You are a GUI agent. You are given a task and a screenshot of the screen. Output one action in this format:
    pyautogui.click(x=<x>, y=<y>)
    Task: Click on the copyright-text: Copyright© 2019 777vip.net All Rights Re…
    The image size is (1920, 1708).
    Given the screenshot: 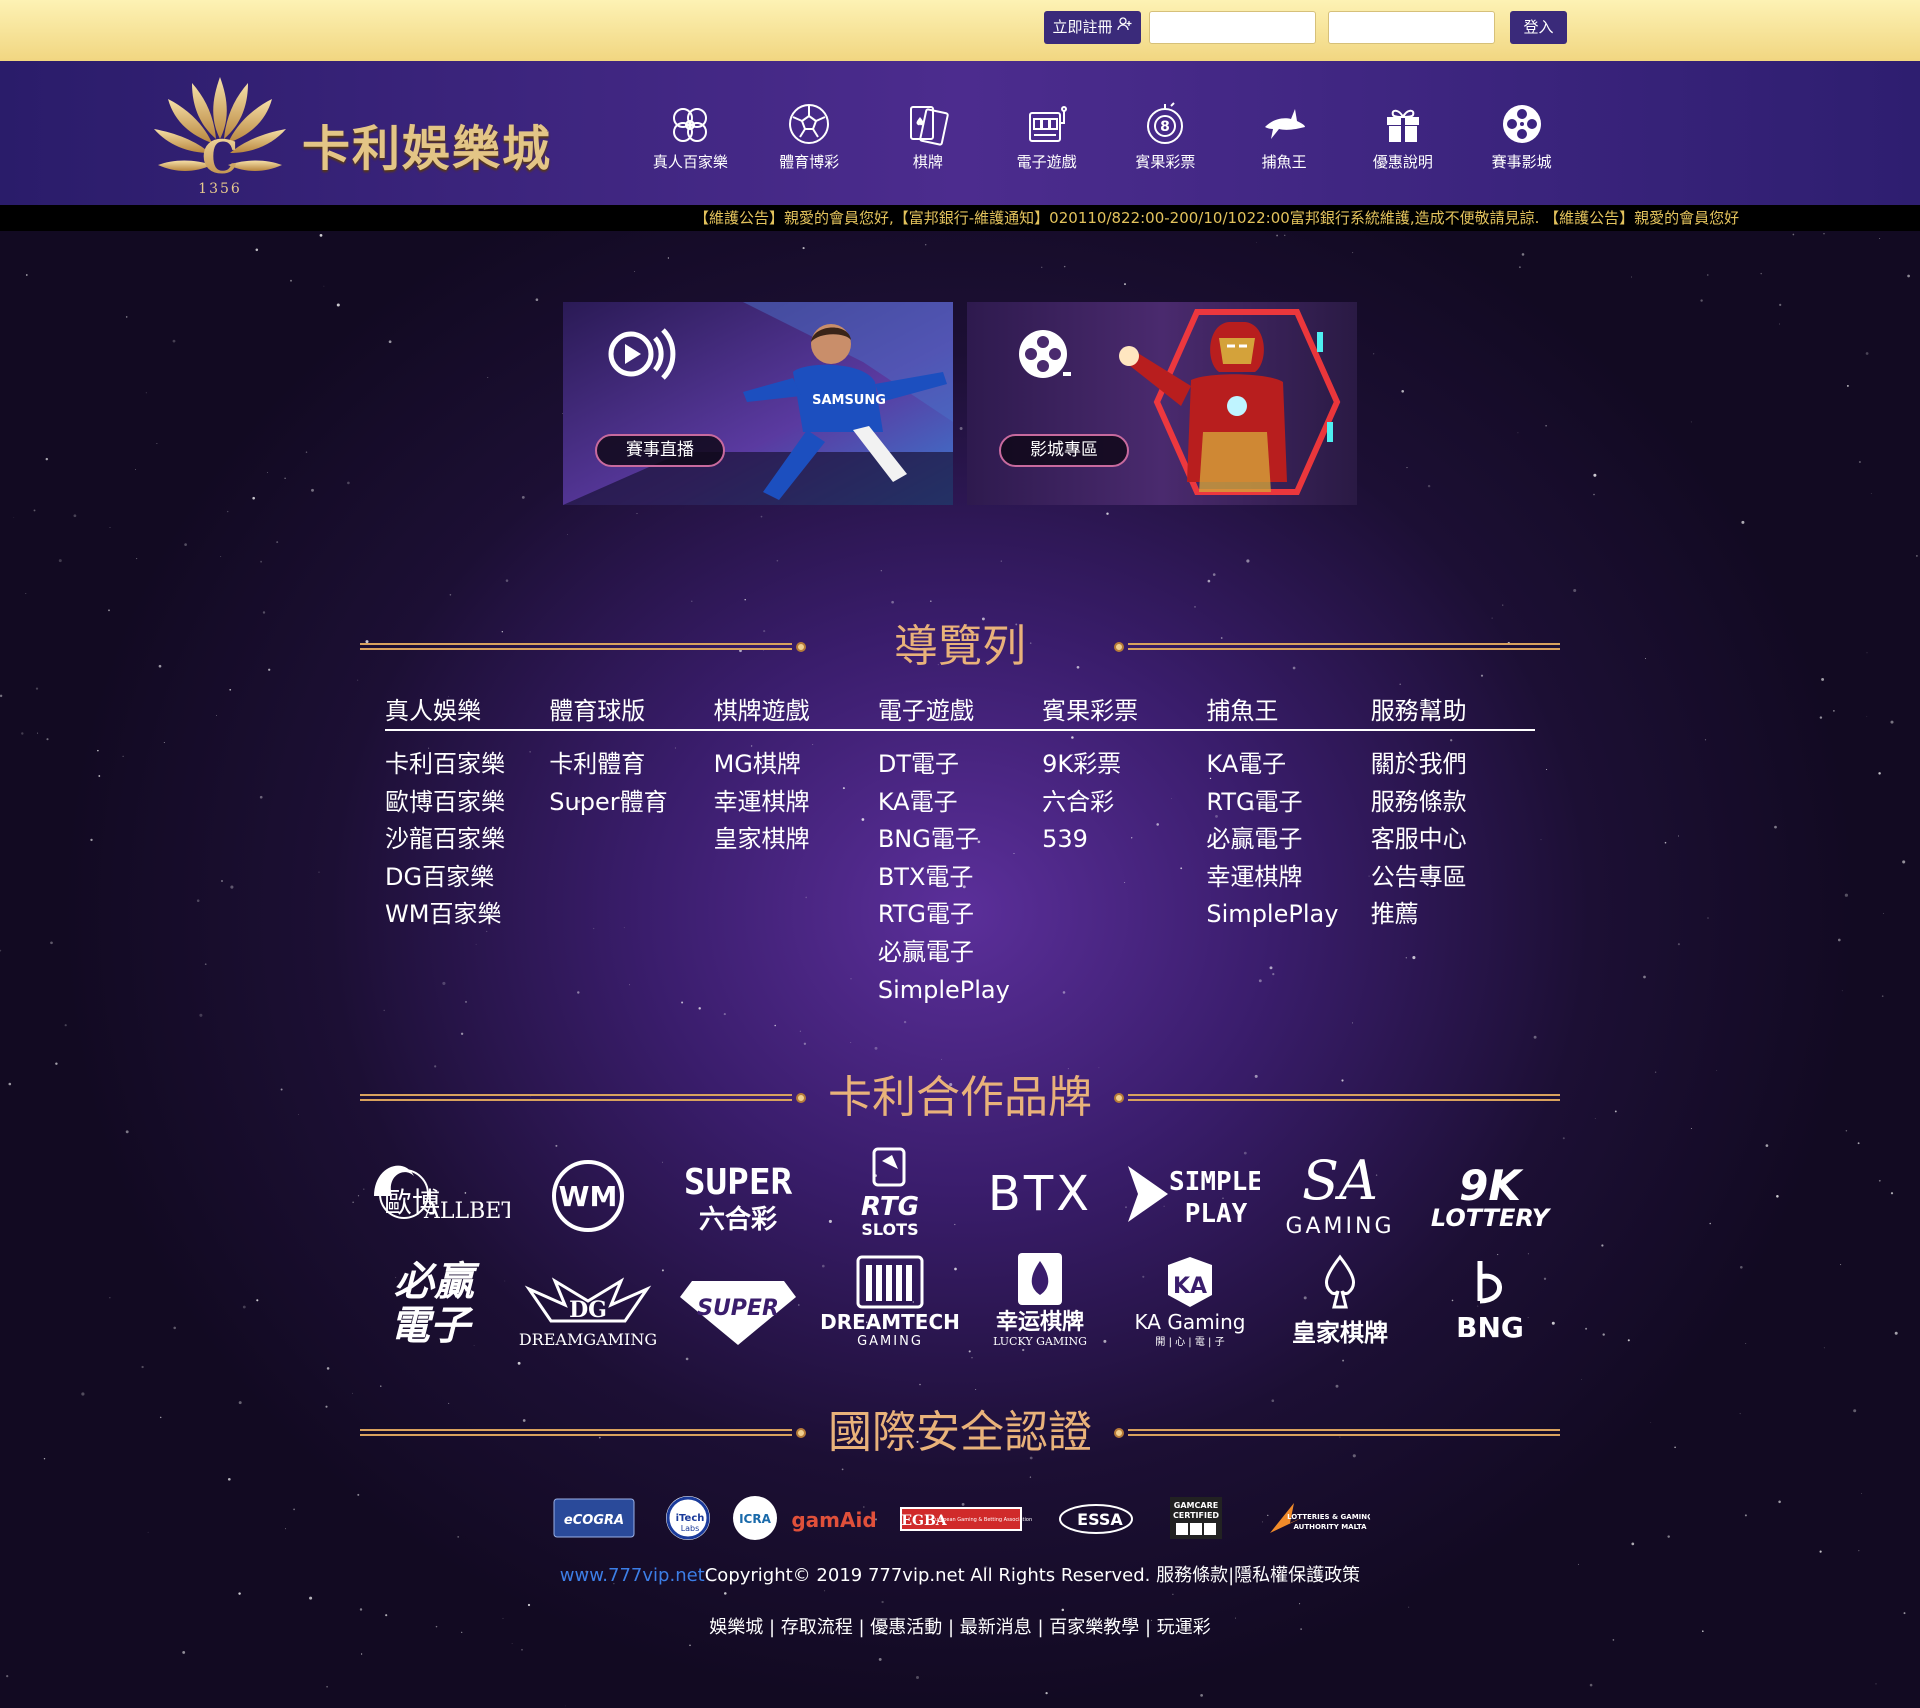 What is the action you would take?
    pyautogui.click(x=1032, y=1575)
    